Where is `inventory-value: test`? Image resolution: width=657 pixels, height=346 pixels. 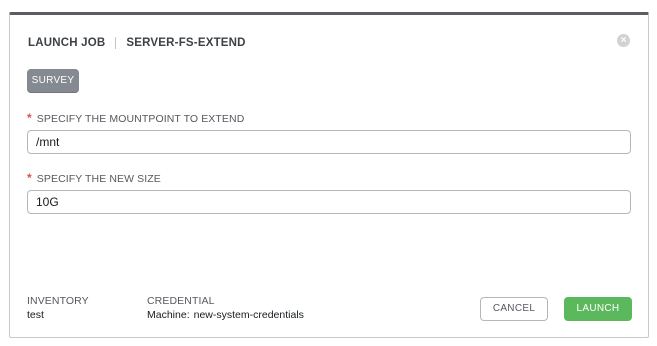
inventory-value: test is located at coordinates (35, 315).